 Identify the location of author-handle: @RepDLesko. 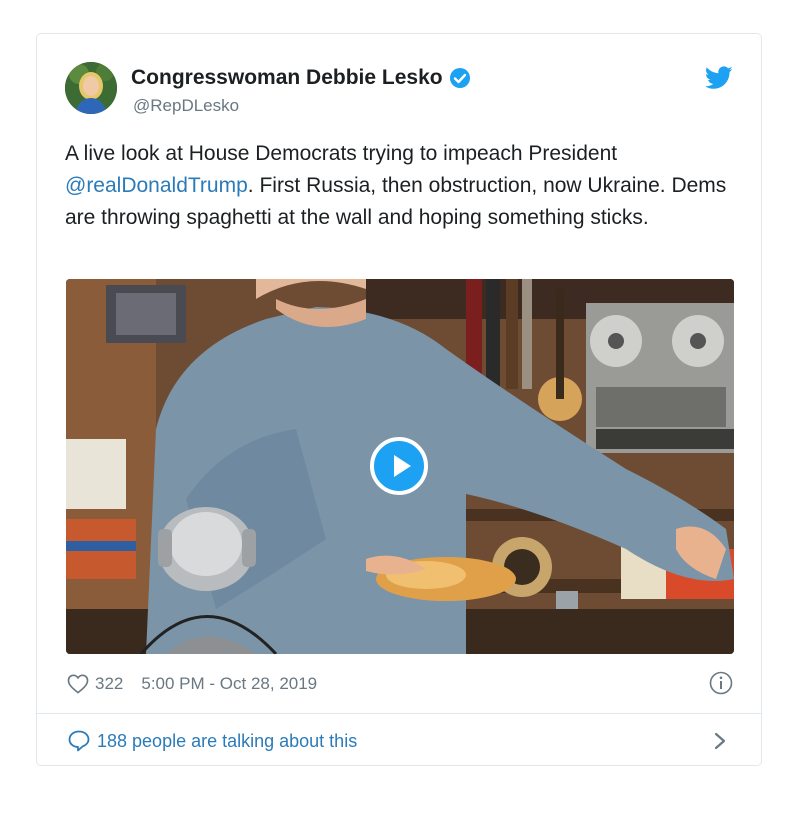
(186, 106).